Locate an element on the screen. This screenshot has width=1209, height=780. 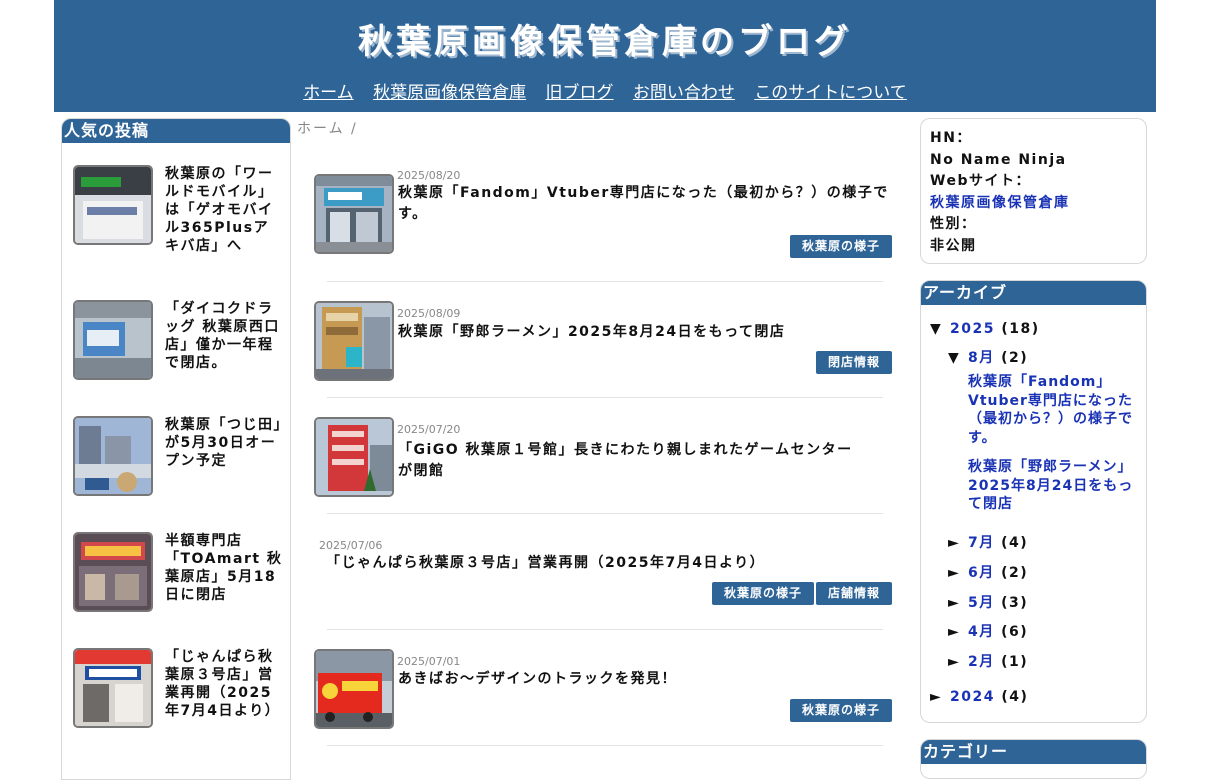
archive-month-february: ► 2月 (1) is located at coordinates (988, 661).